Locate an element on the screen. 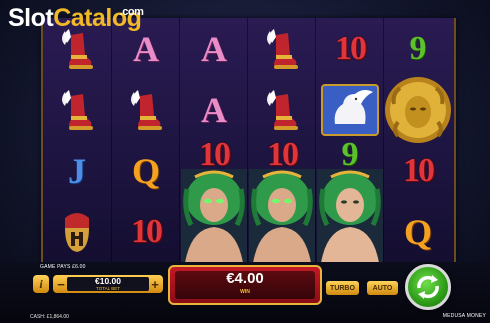 The width and height of the screenshot is (490, 323). turbo-button: TURBO is located at coordinates (342, 288).